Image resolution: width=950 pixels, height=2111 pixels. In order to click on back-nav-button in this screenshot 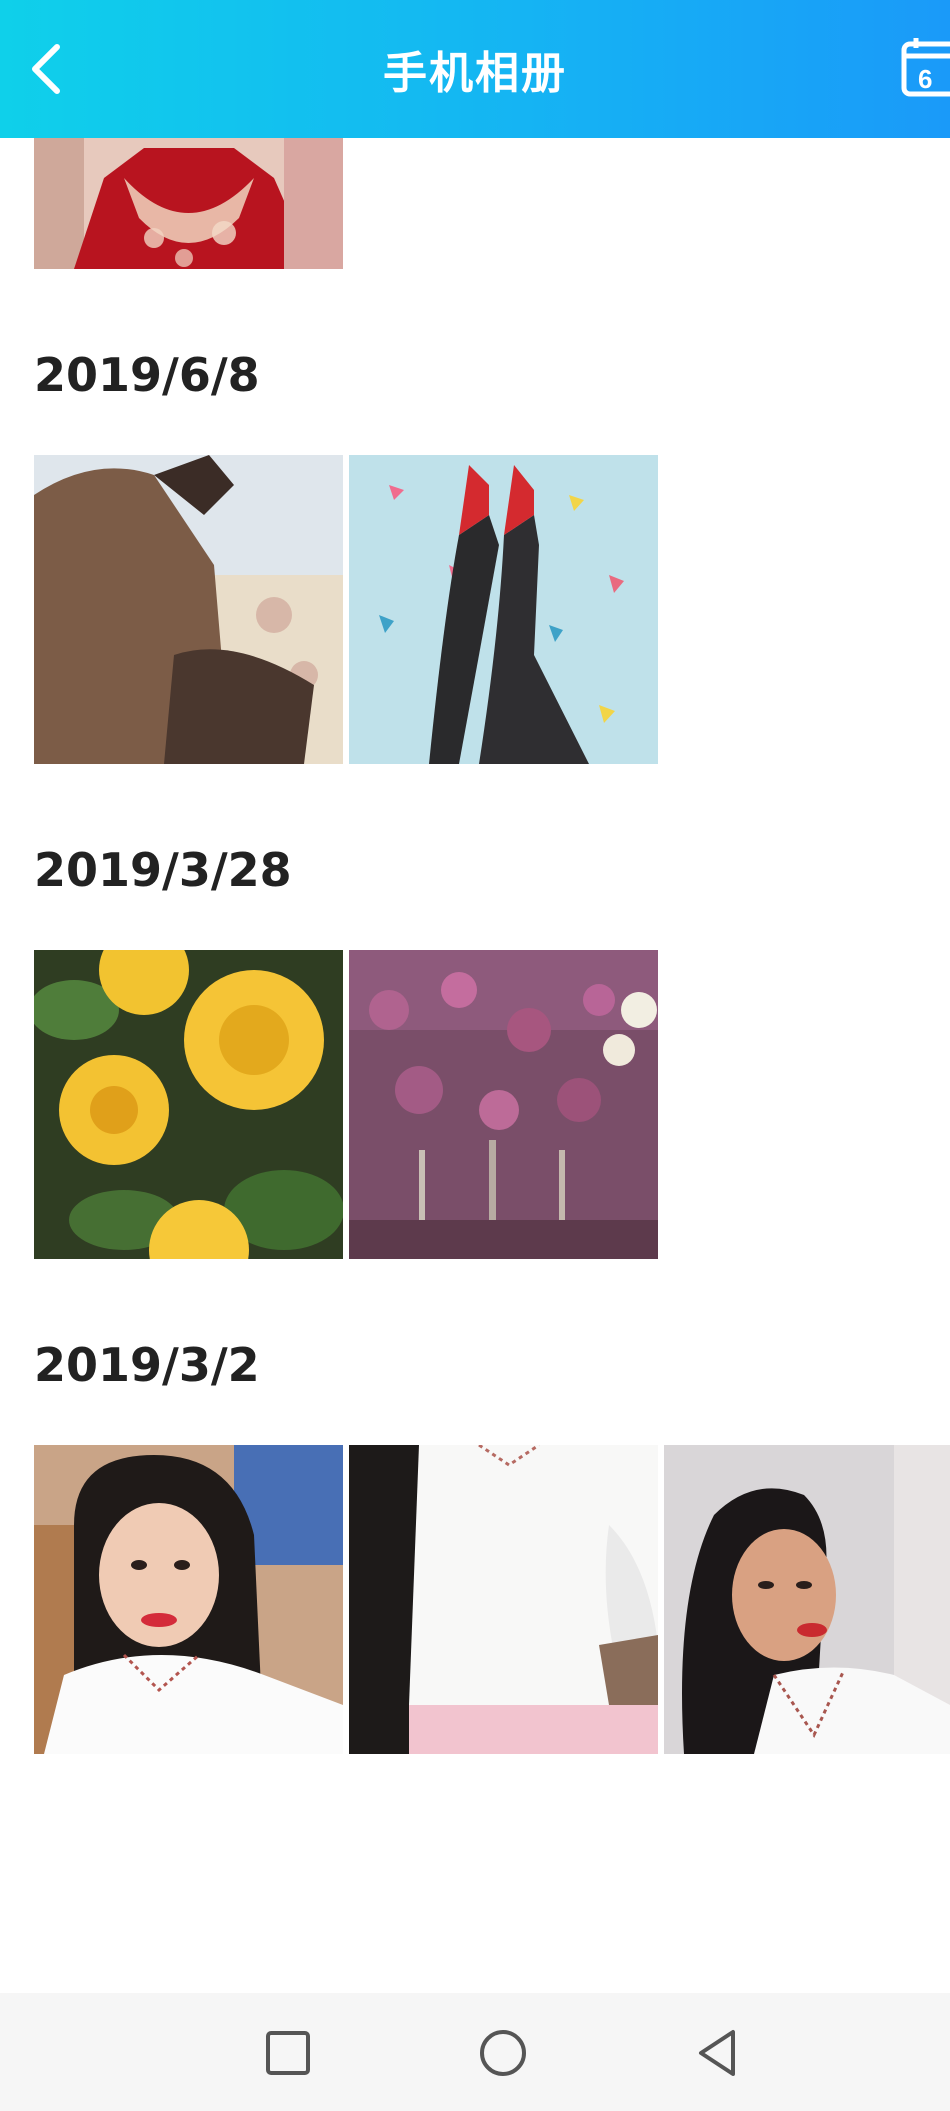, I will do `click(718, 2053)`.